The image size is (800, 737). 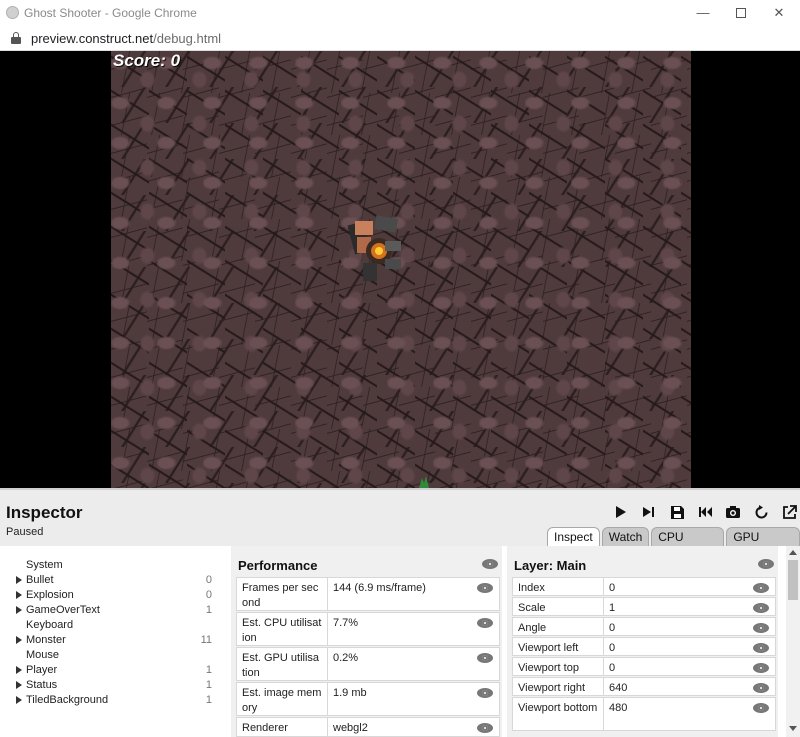 I want to click on object-type-item: GameOverText 1, so click(x=114, y=611).